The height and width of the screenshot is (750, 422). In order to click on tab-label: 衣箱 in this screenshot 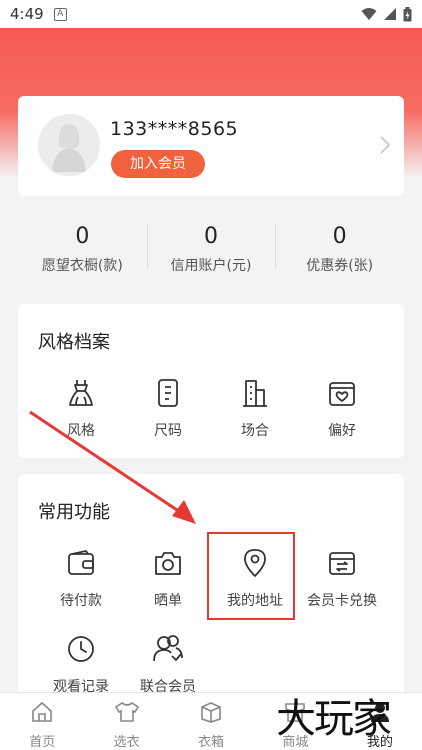, I will do `click(211, 742)`.